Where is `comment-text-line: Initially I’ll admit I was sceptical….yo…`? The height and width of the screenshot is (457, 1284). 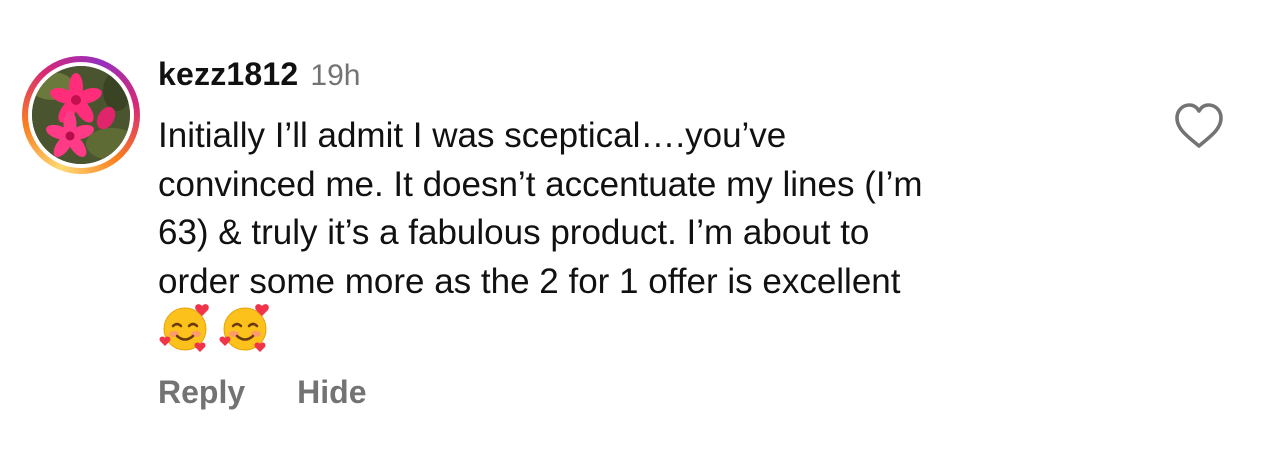 comment-text-line: Initially I’ll admit I was sceptical….yo… is located at coordinates (472, 135).